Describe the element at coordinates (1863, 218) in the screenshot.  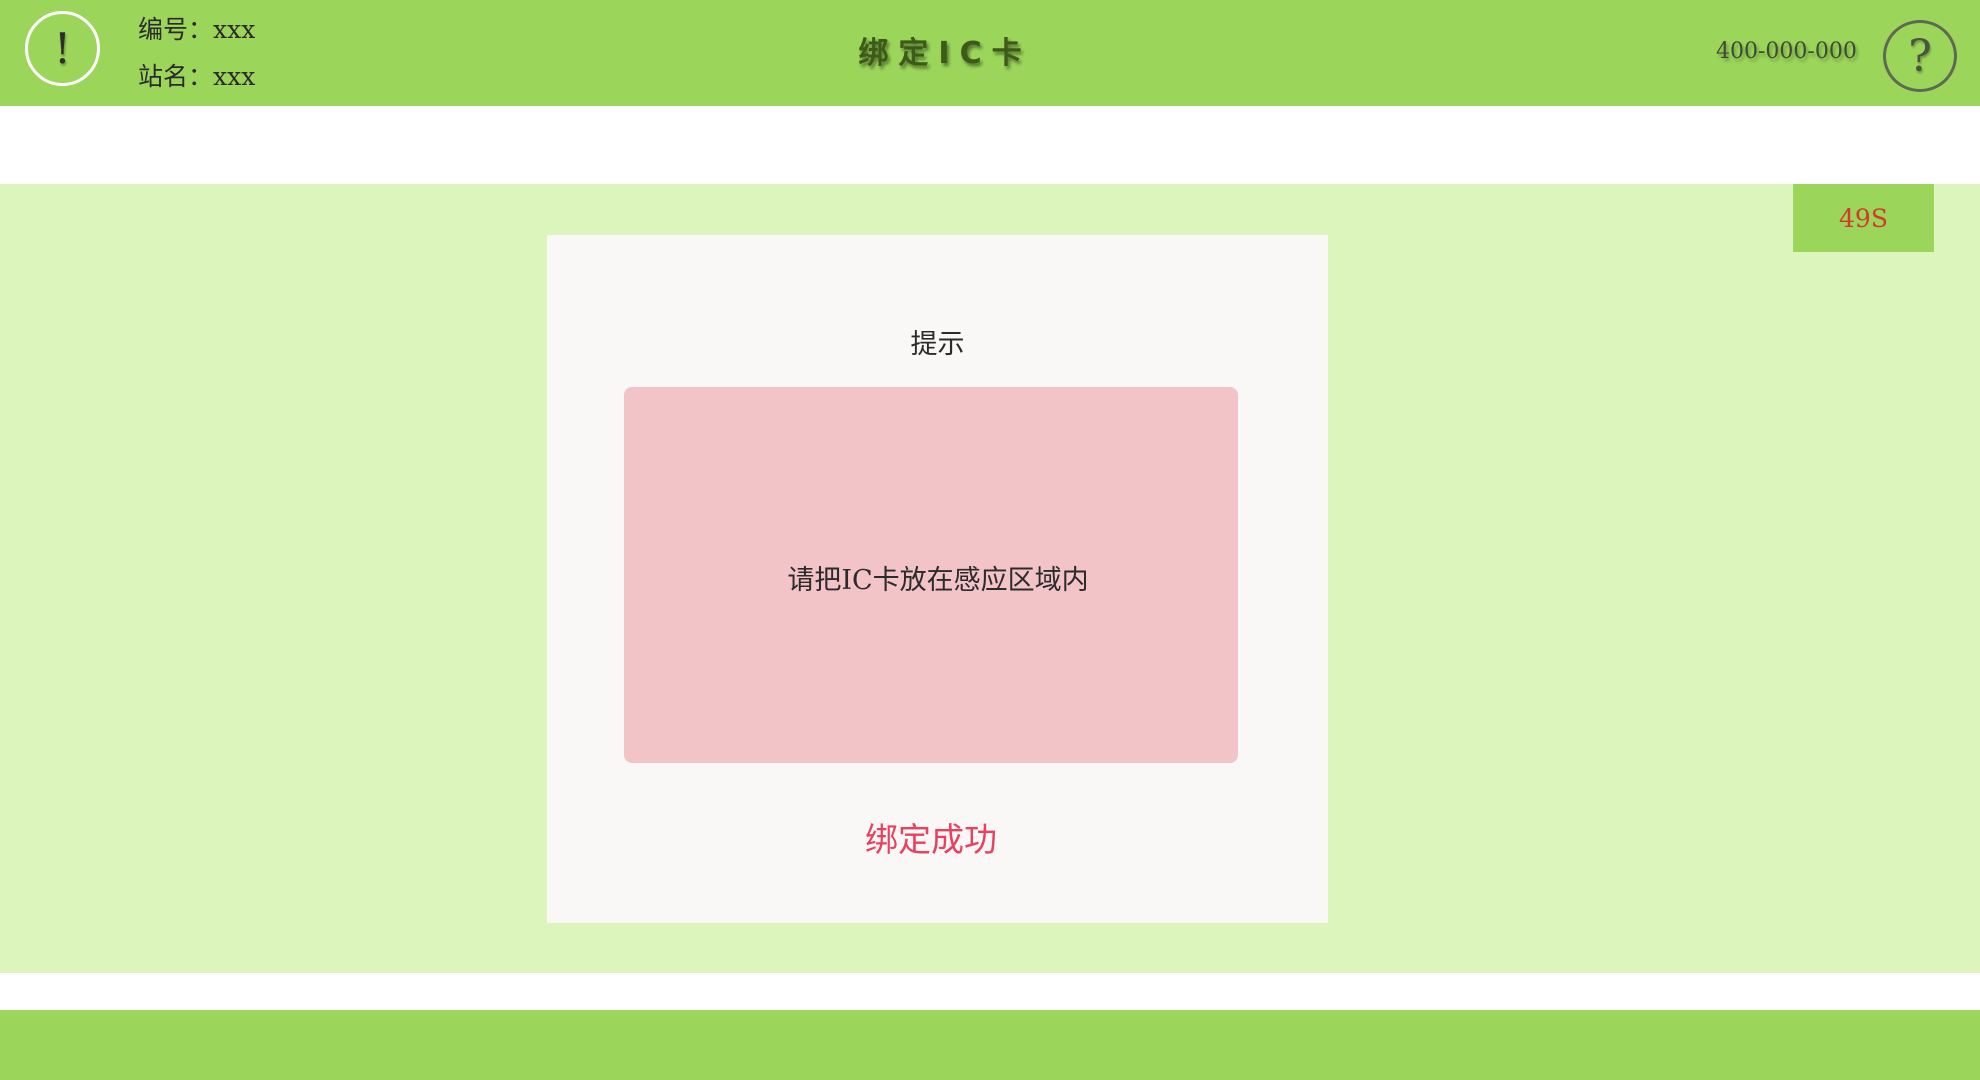
I see `countdown-timer: 49S` at that location.